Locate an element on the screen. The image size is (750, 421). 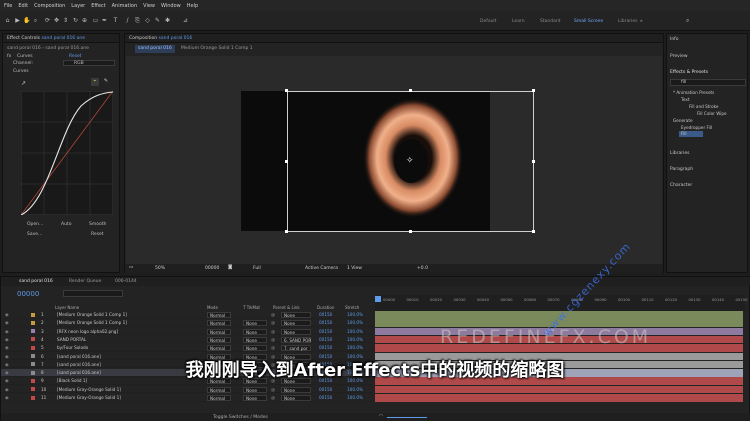
workspace-small-screen: Small Screen is located at coordinates (588, 21).